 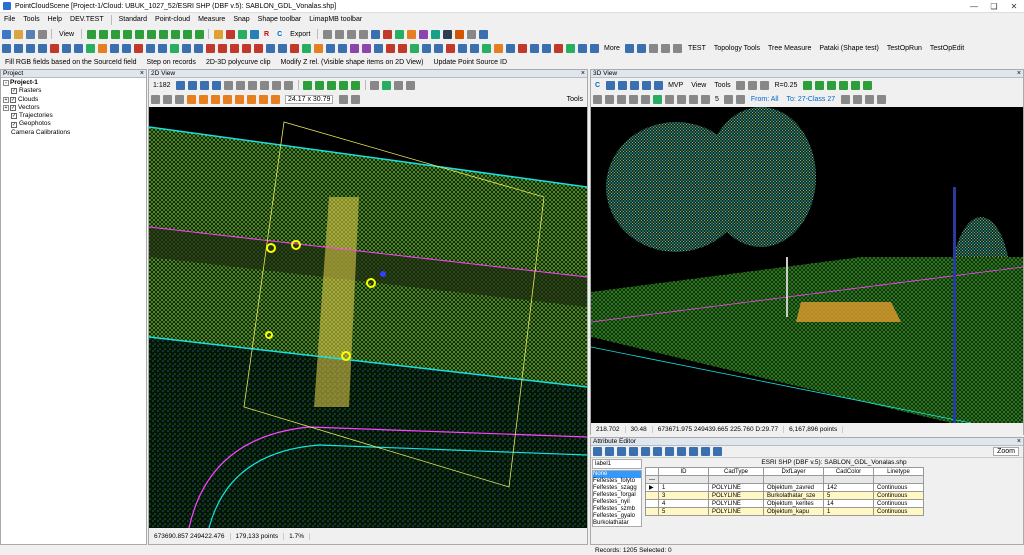 What do you see at coordinates (411, 34) in the screenshot?
I see `tool-h-icon` at bounding box center [411, 34].